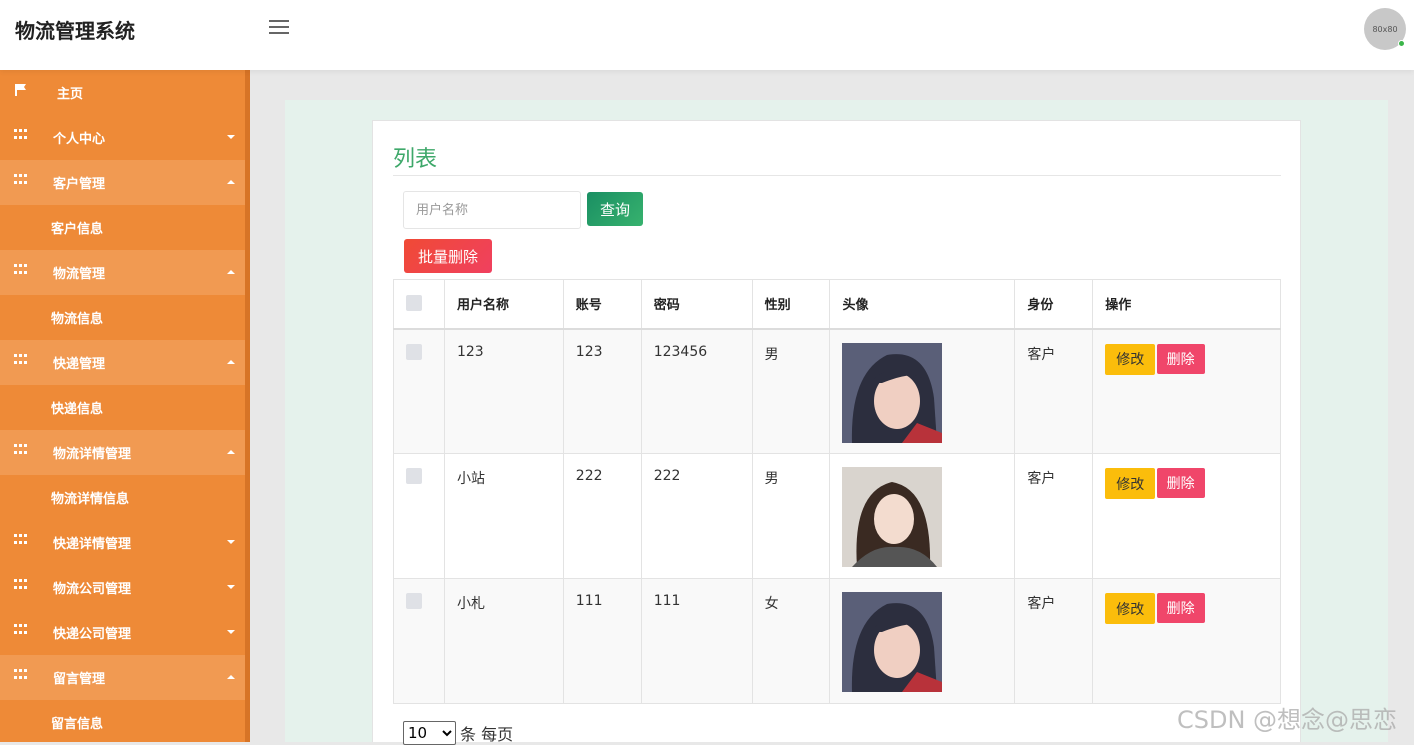  I want to click on pagination: 10 条 每页, so click(458, 733).